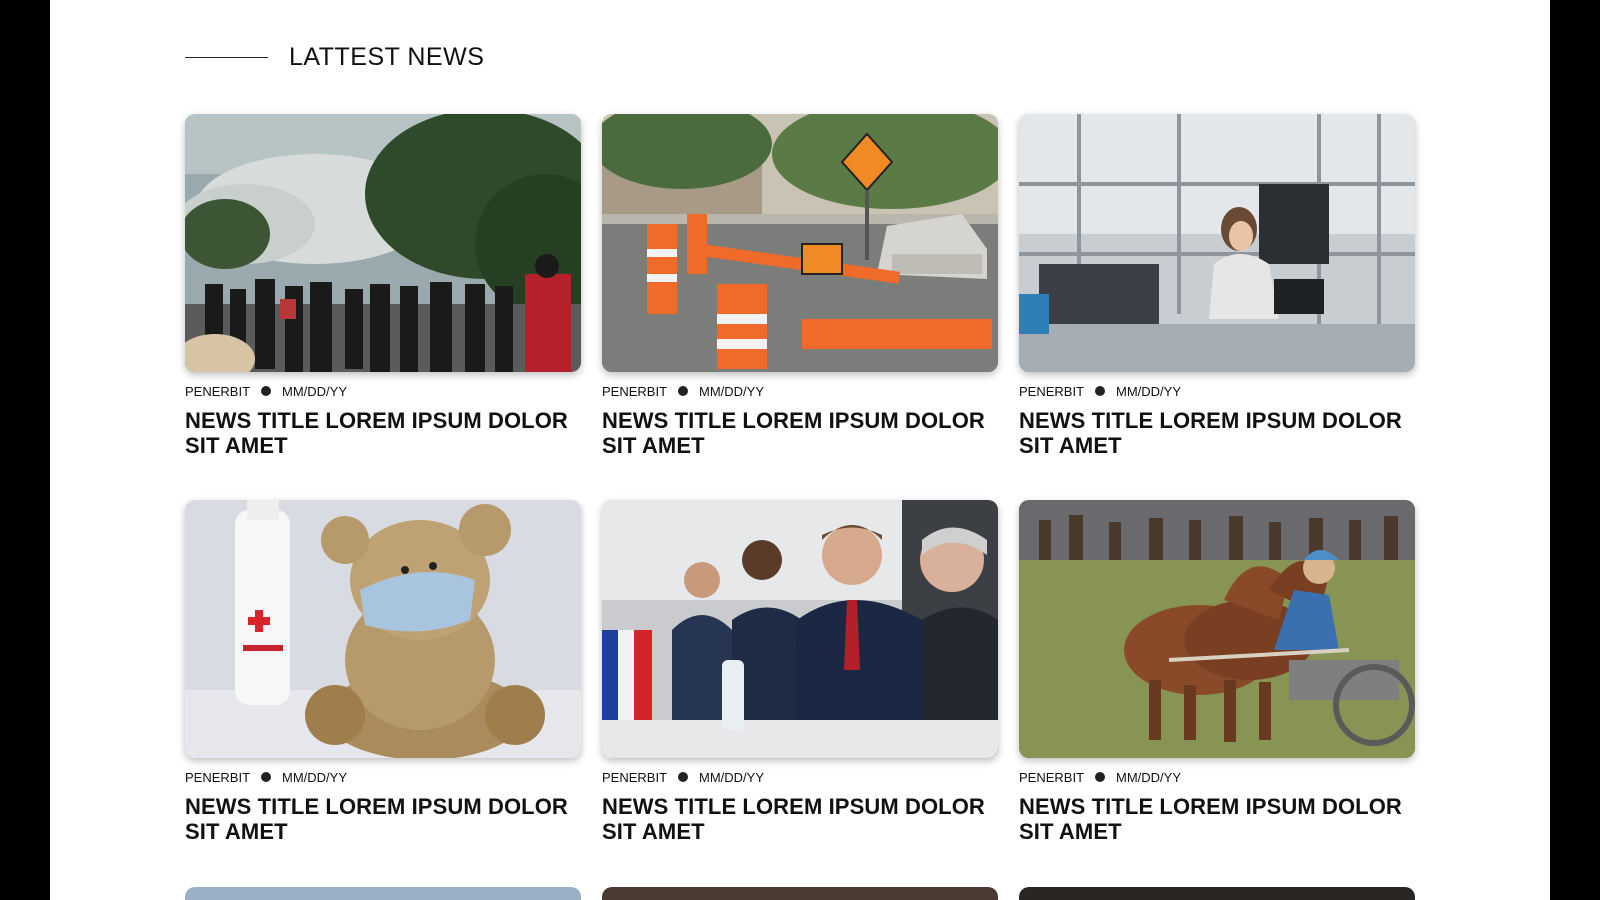 This screenshot has width=1600, height=900. I want to click on road-construction-photo, so click(800, 243).